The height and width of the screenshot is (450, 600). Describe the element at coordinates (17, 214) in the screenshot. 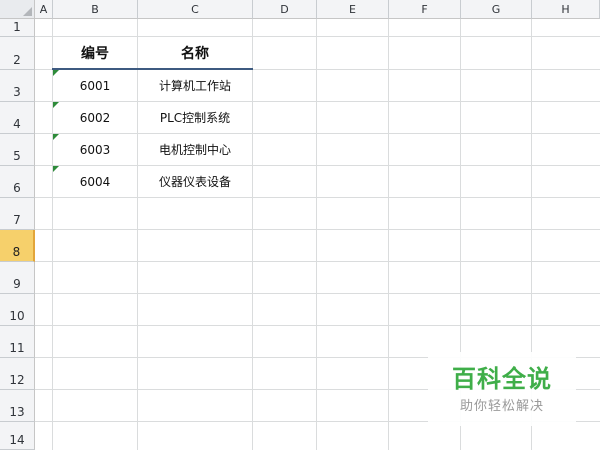

I see `row-header-7: 7` at that location.